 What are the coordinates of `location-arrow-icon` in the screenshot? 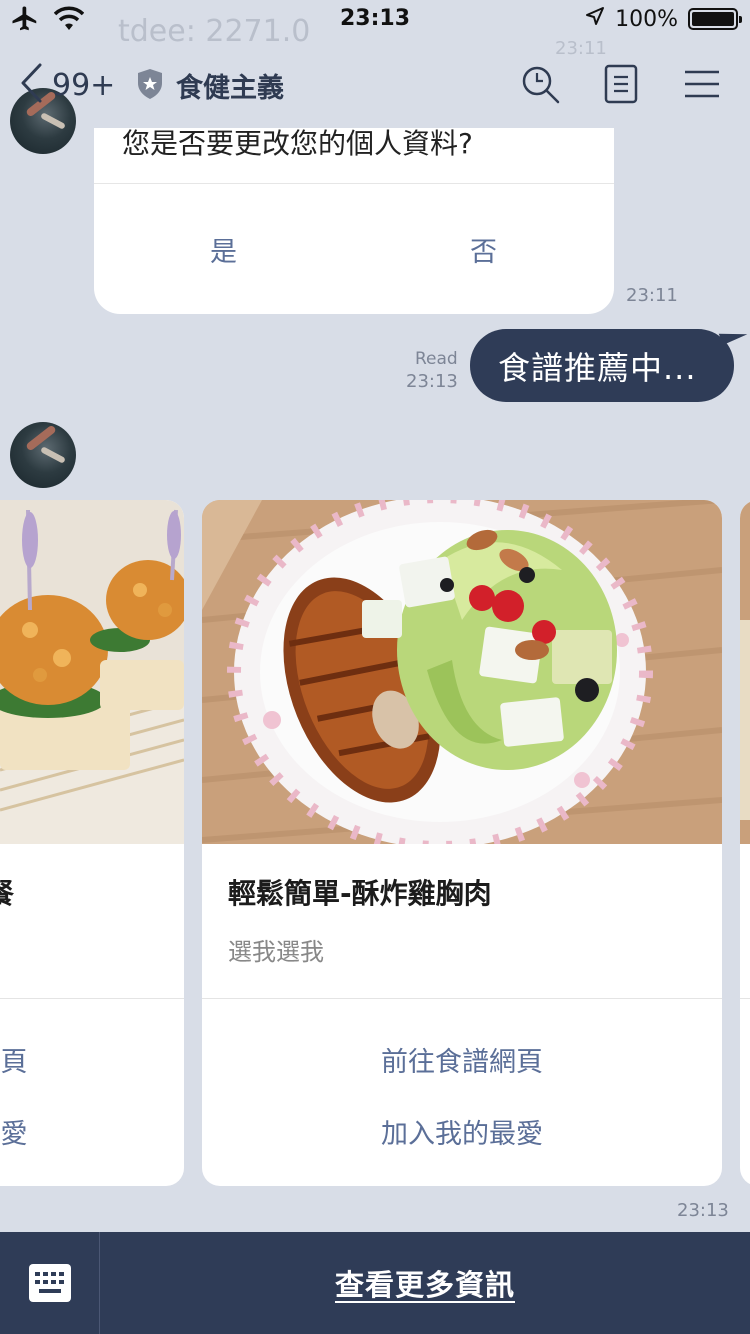 It's located at (595, 19).